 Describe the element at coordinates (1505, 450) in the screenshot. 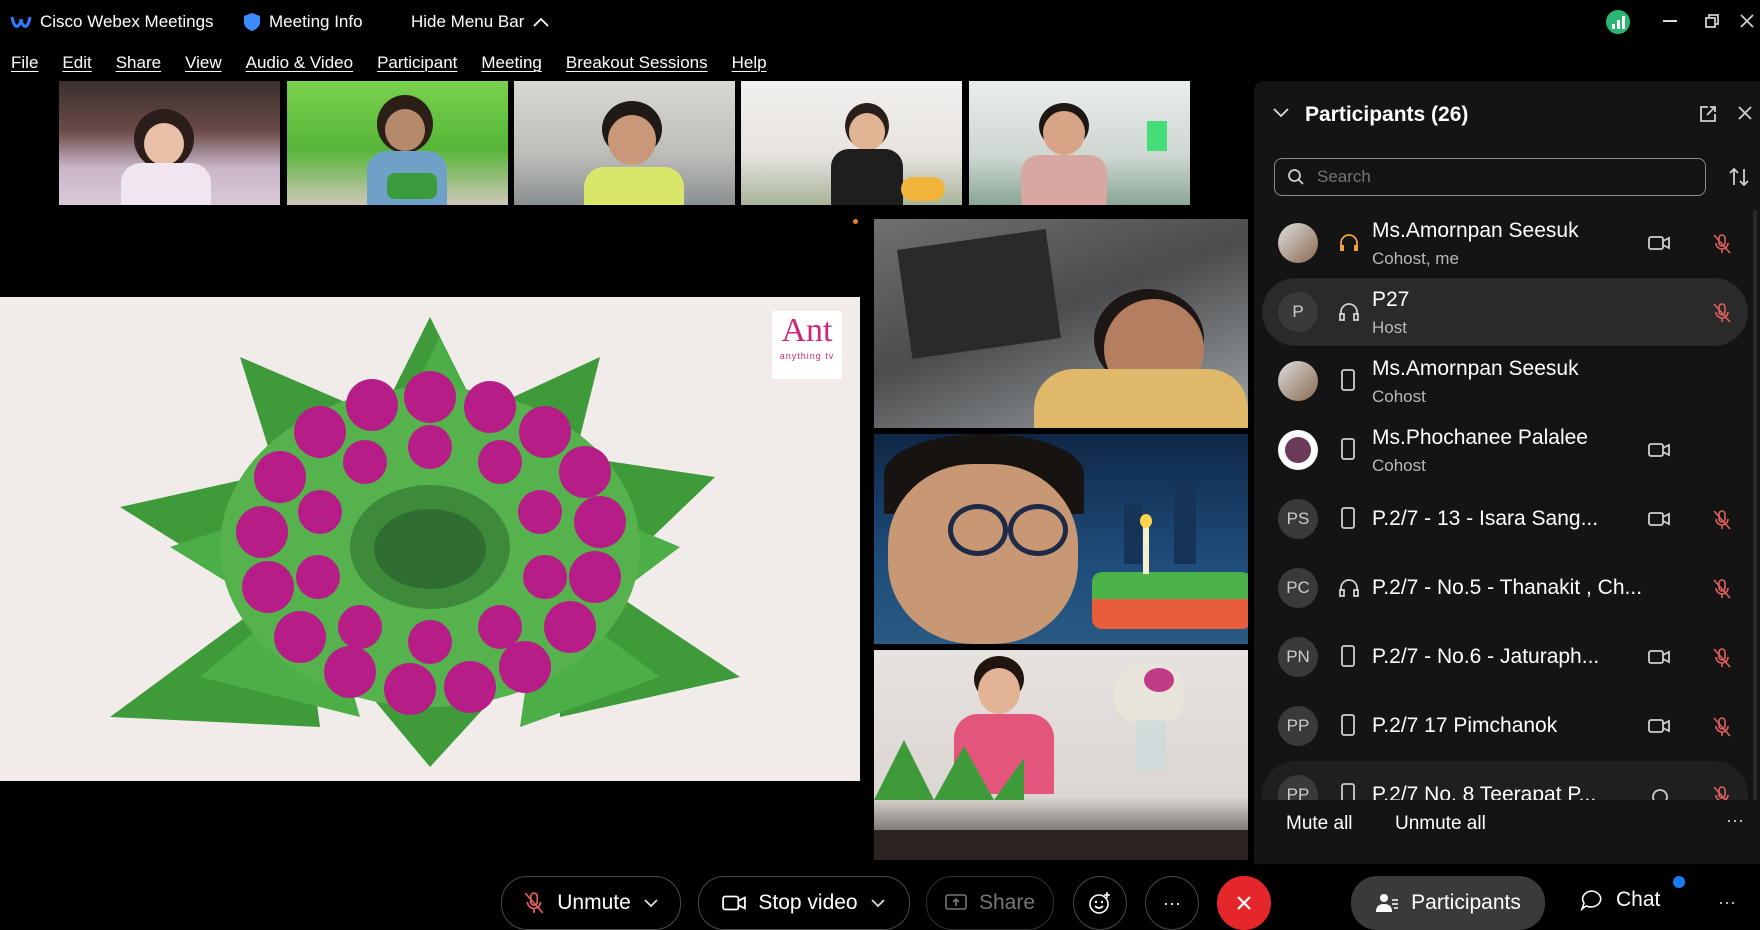

I see `participant-row: Ms.Phochanee Palalee Cohost` at that location.